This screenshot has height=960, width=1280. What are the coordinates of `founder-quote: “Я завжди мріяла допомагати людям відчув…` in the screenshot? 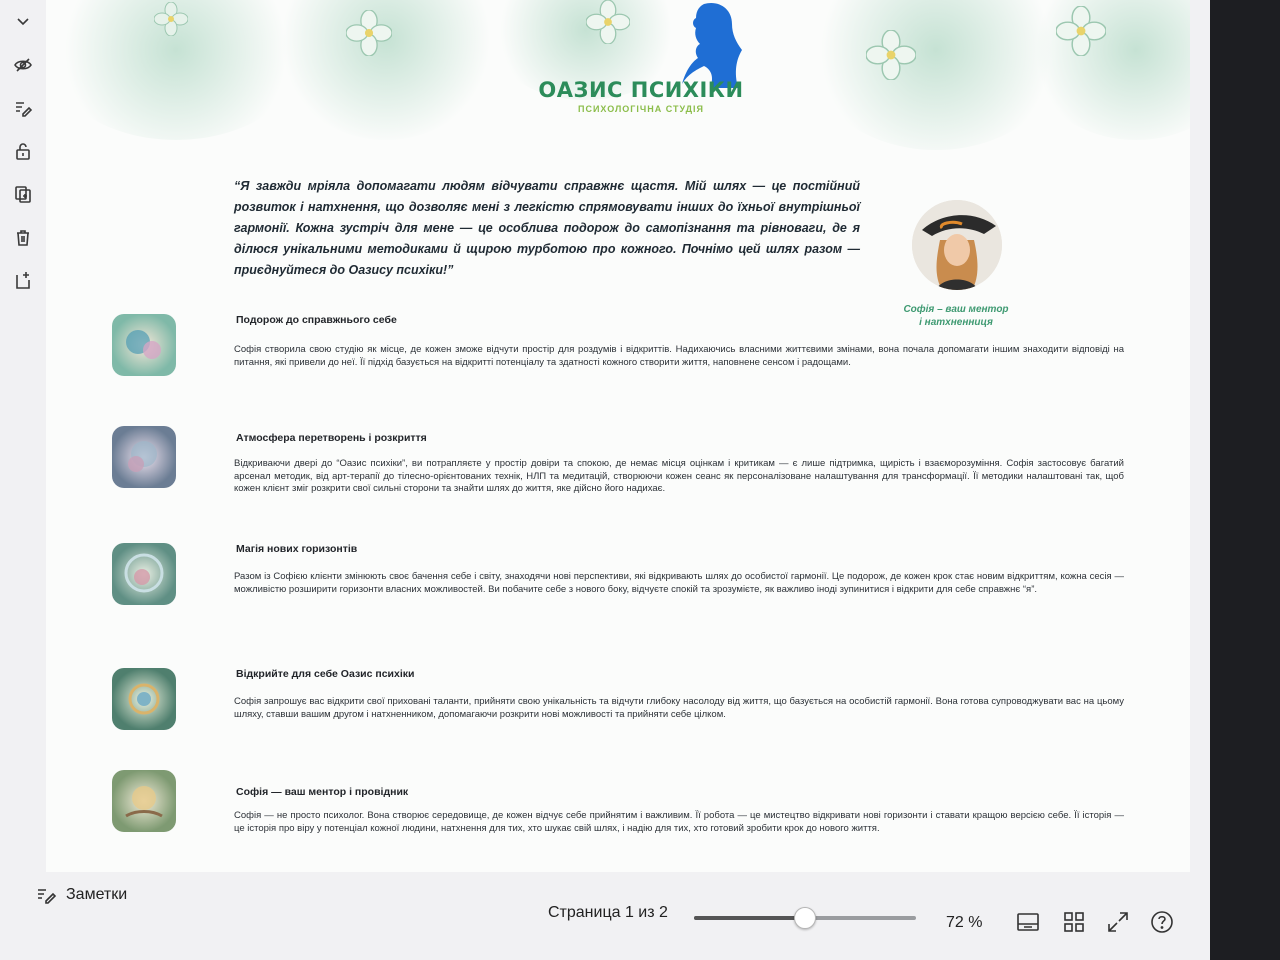 It's located at (547, 228).